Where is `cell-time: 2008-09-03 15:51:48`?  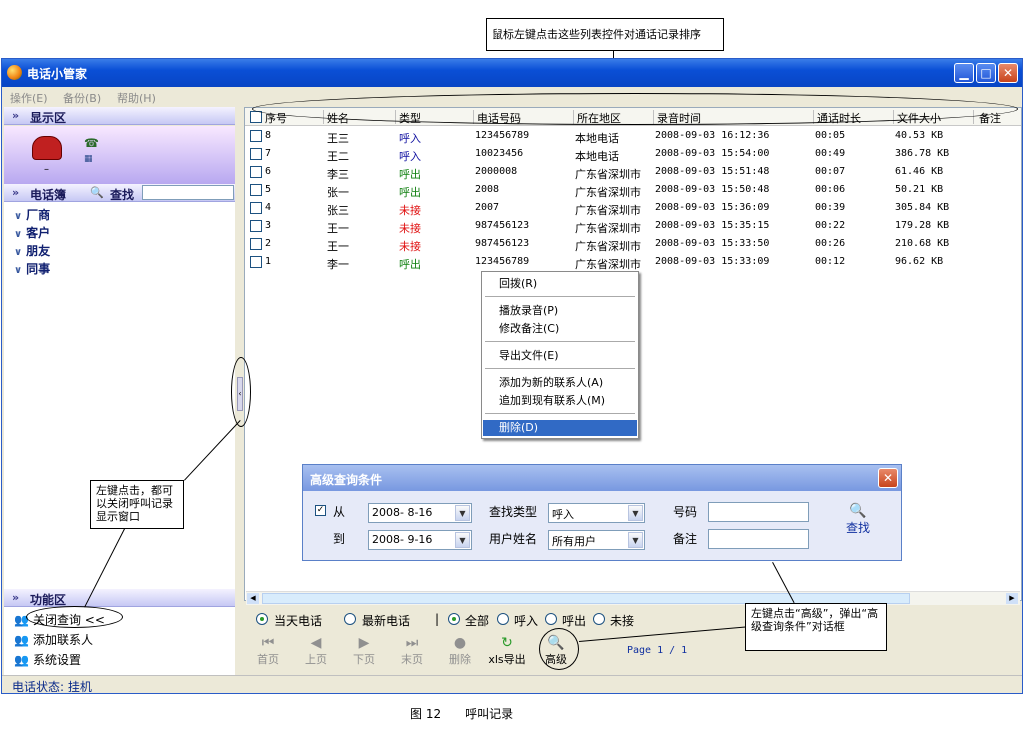 cell-time: 2008-09-03 15:51:48 is located at coordinates (712, 171).